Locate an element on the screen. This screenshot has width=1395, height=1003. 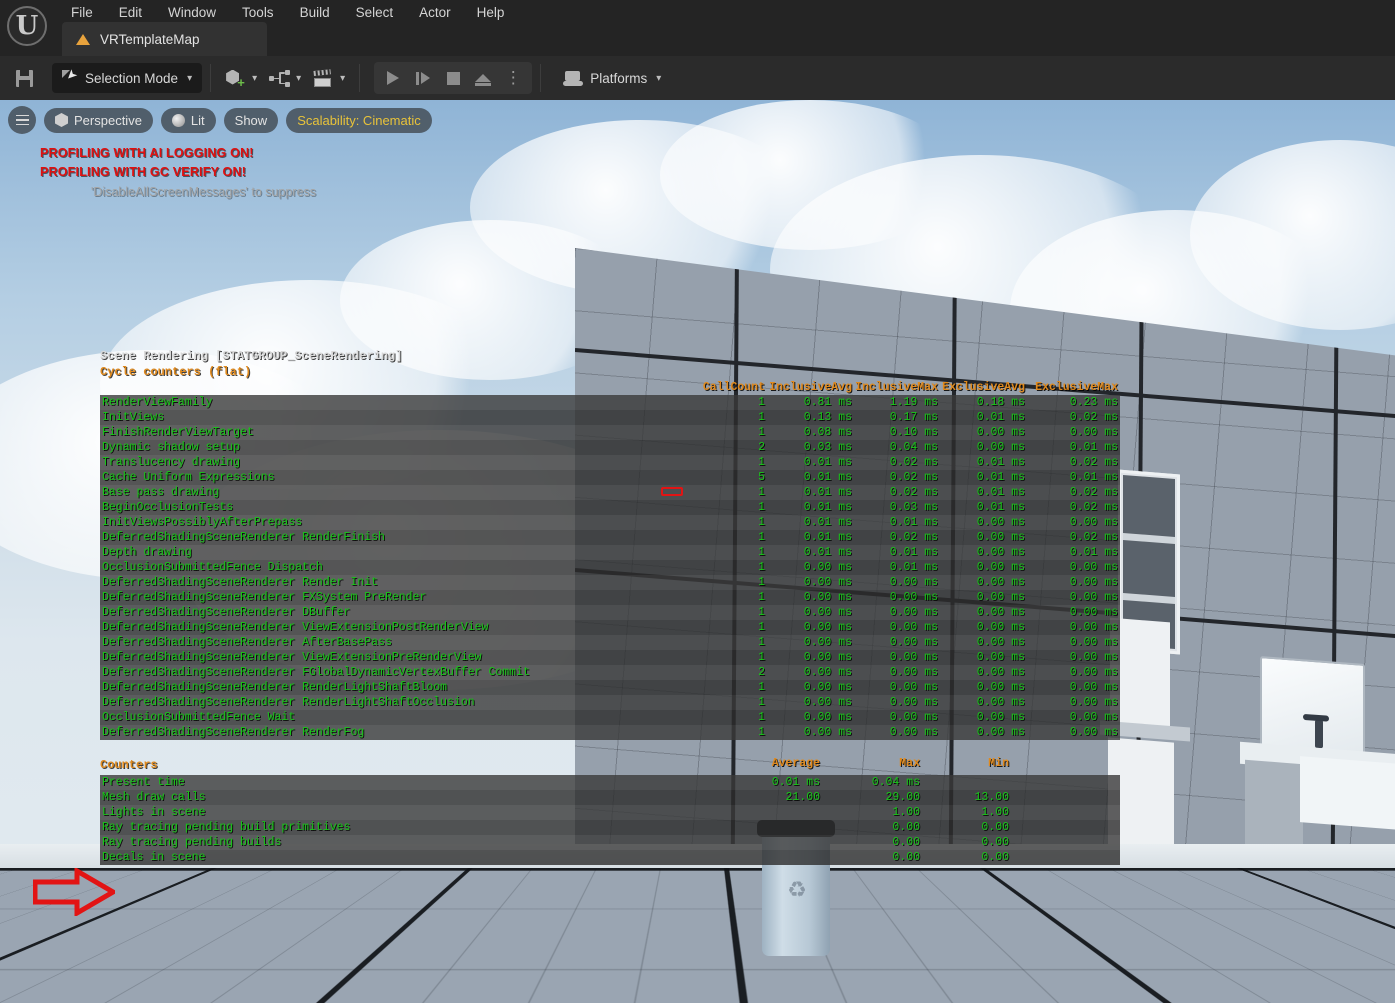
counter-max: 0.00 is located at coordinates (906, 857).